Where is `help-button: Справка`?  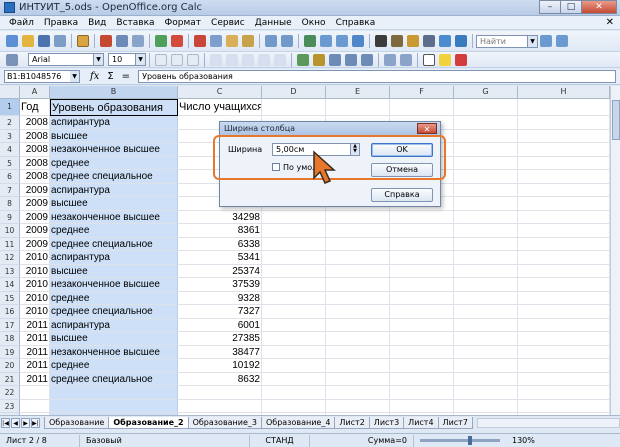
help-button: Справка is located at coordinates (402, 195).